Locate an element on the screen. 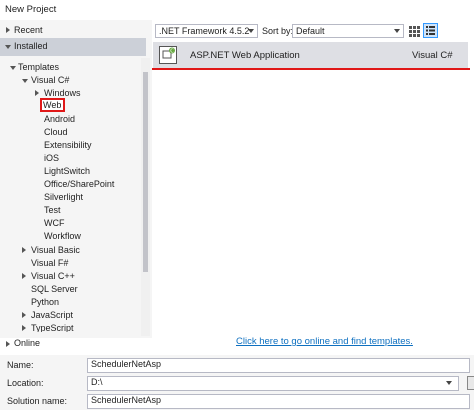 This screenshot has height=410, width=474. location-label: Location: is located at coordinates (25, 383).